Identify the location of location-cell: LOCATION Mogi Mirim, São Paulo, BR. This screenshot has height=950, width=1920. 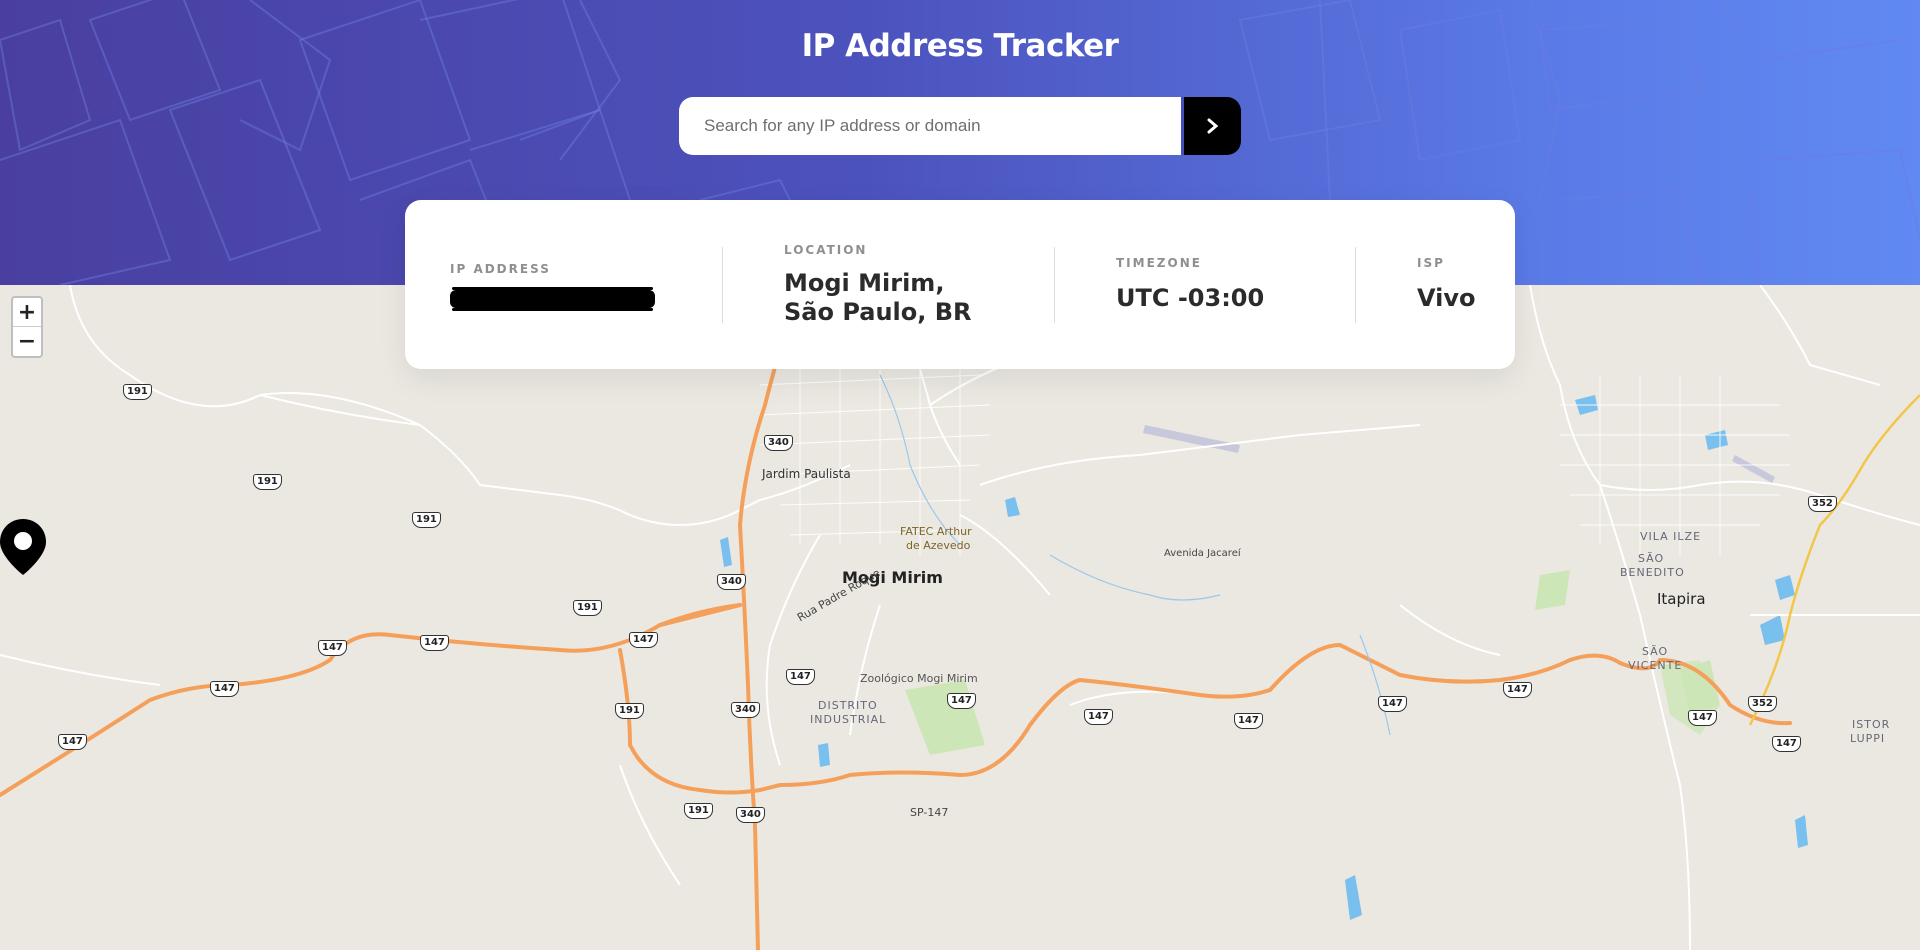
(888, 284).